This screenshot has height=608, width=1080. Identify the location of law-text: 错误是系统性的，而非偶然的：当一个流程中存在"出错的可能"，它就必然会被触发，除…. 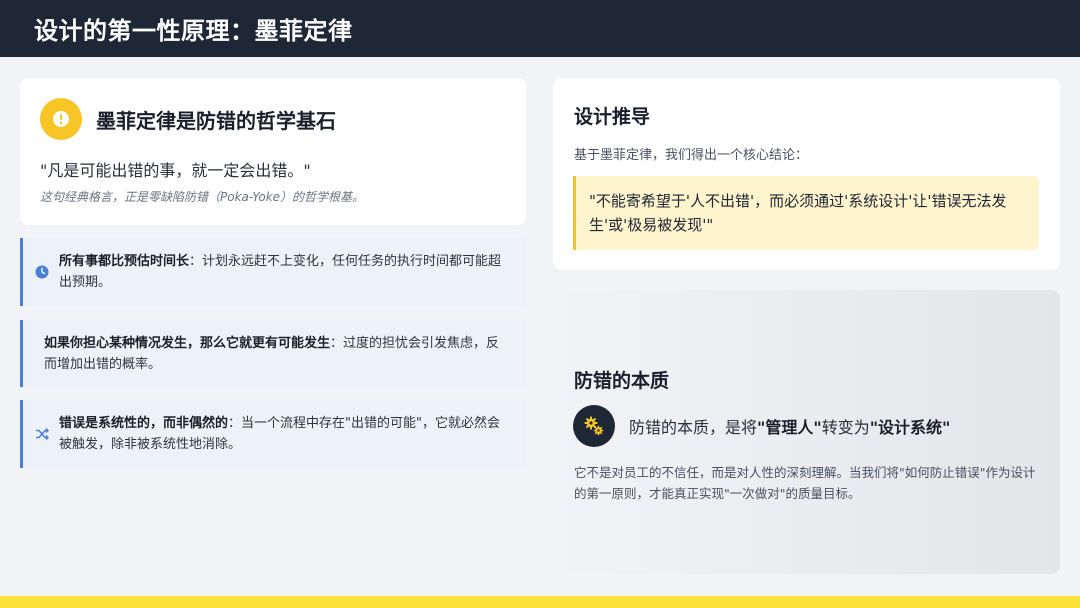
(279, 434).